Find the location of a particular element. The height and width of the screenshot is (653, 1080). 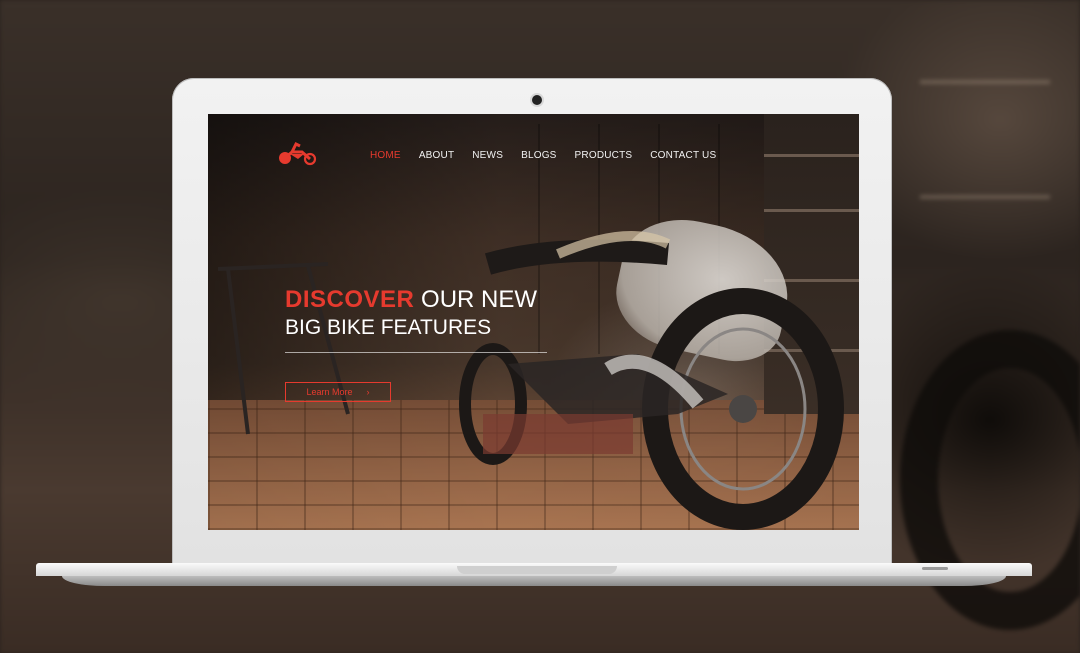

nav-item-blogs: BLOGS is located at coordinates (538, 155).